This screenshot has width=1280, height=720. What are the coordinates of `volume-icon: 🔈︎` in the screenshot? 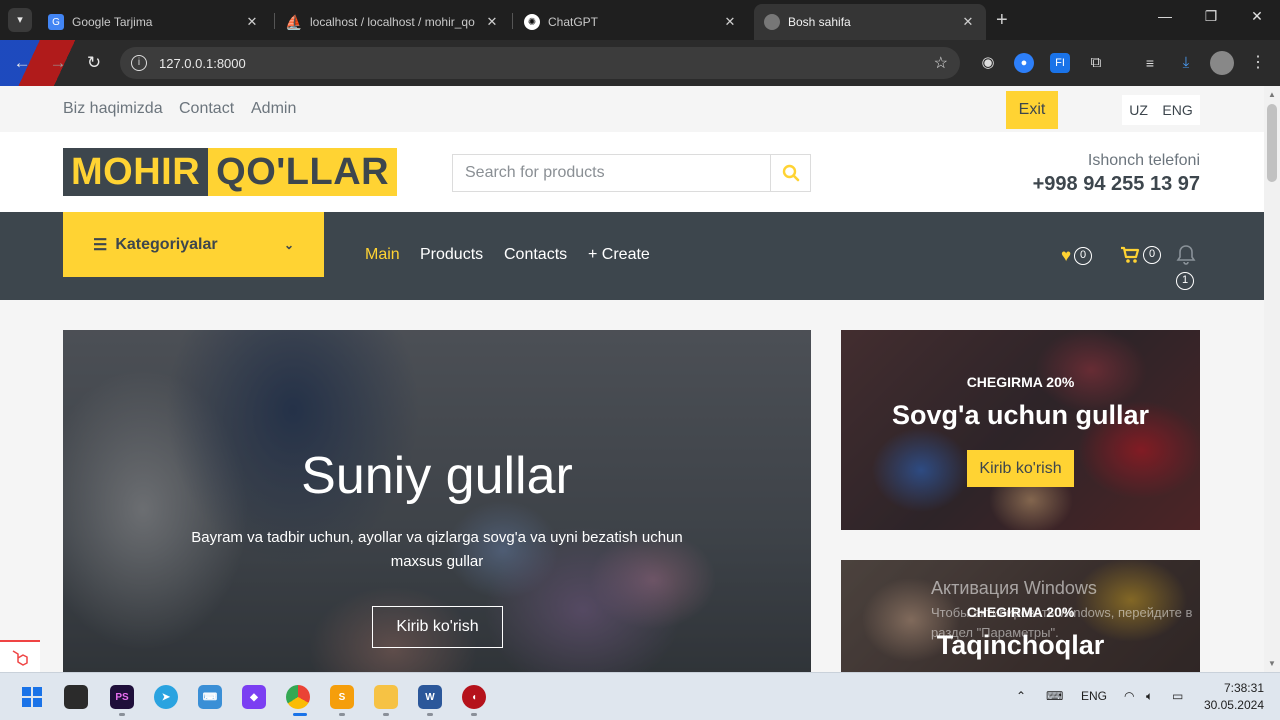 It's located at (1149, 696).